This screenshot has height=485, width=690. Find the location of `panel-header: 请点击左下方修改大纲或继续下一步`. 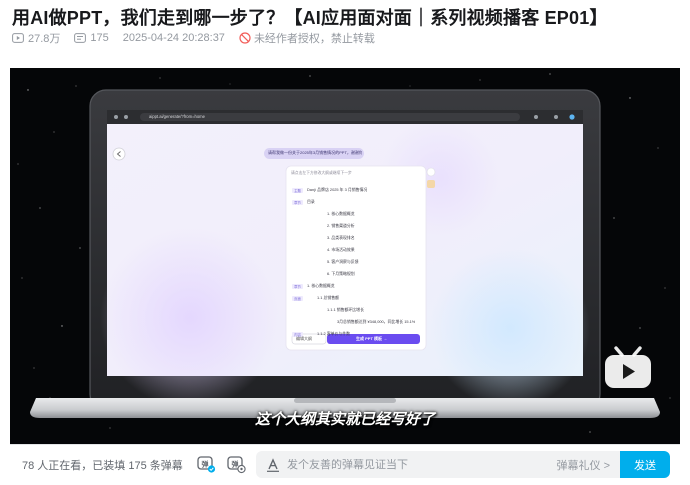

panel-header: 请点击左下方修改大纲或继续下一步 is located at coordinates (321, 173).